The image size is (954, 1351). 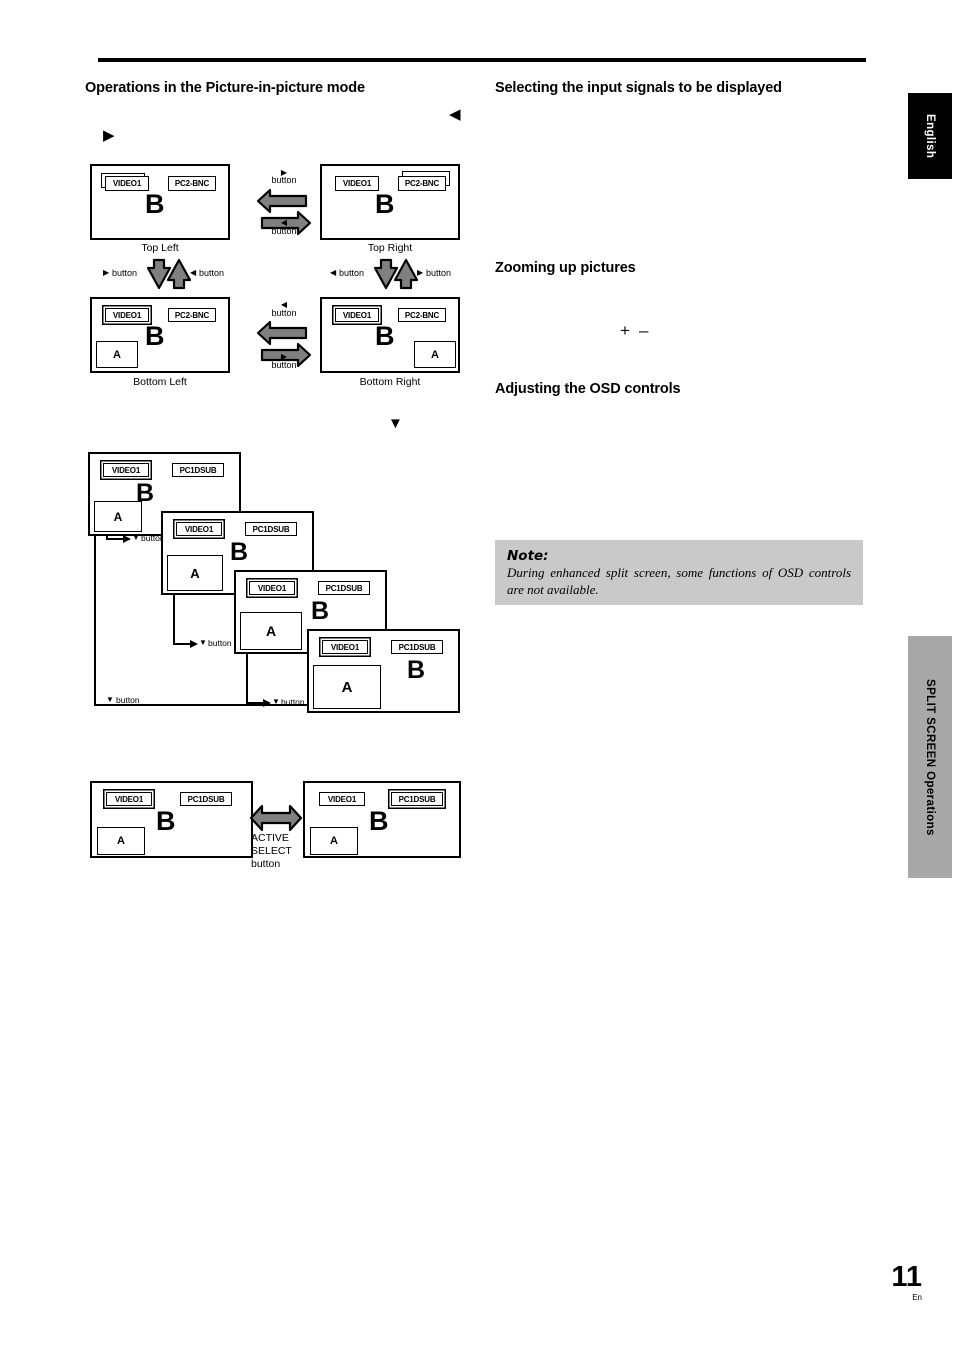 I want to click on right-triangle-marker: ▶, so click(x=109, y=135).